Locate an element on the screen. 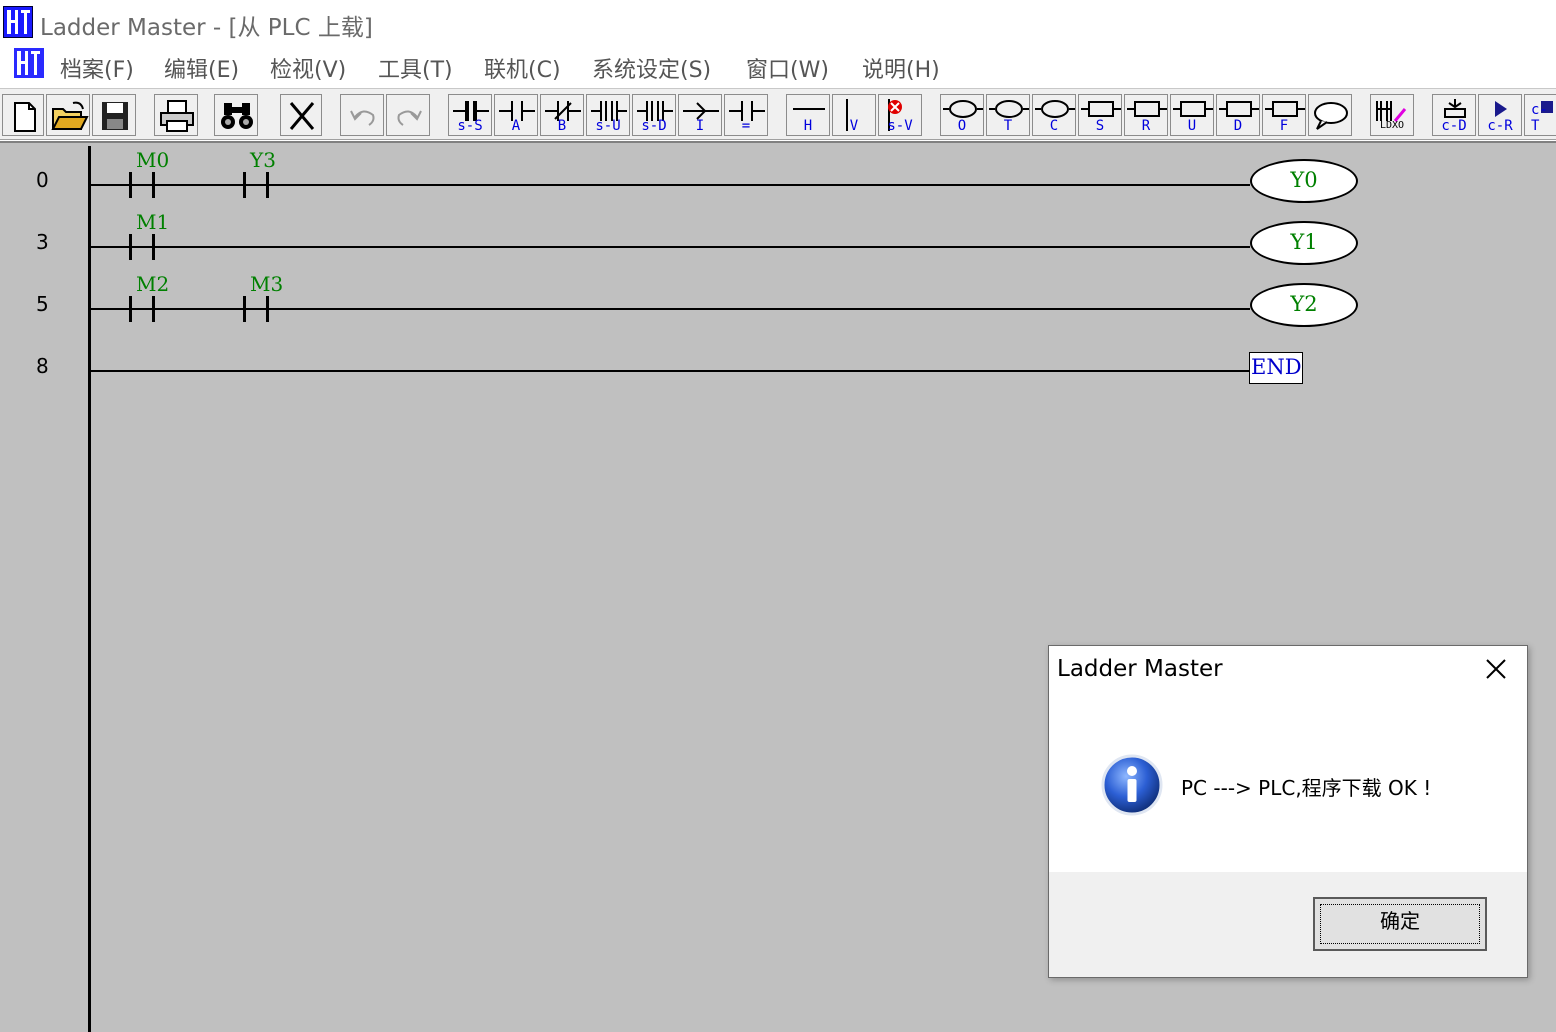 This screenshot has height=1032, width=1556. contact-label: M1 is located at coordinates (153, 222).